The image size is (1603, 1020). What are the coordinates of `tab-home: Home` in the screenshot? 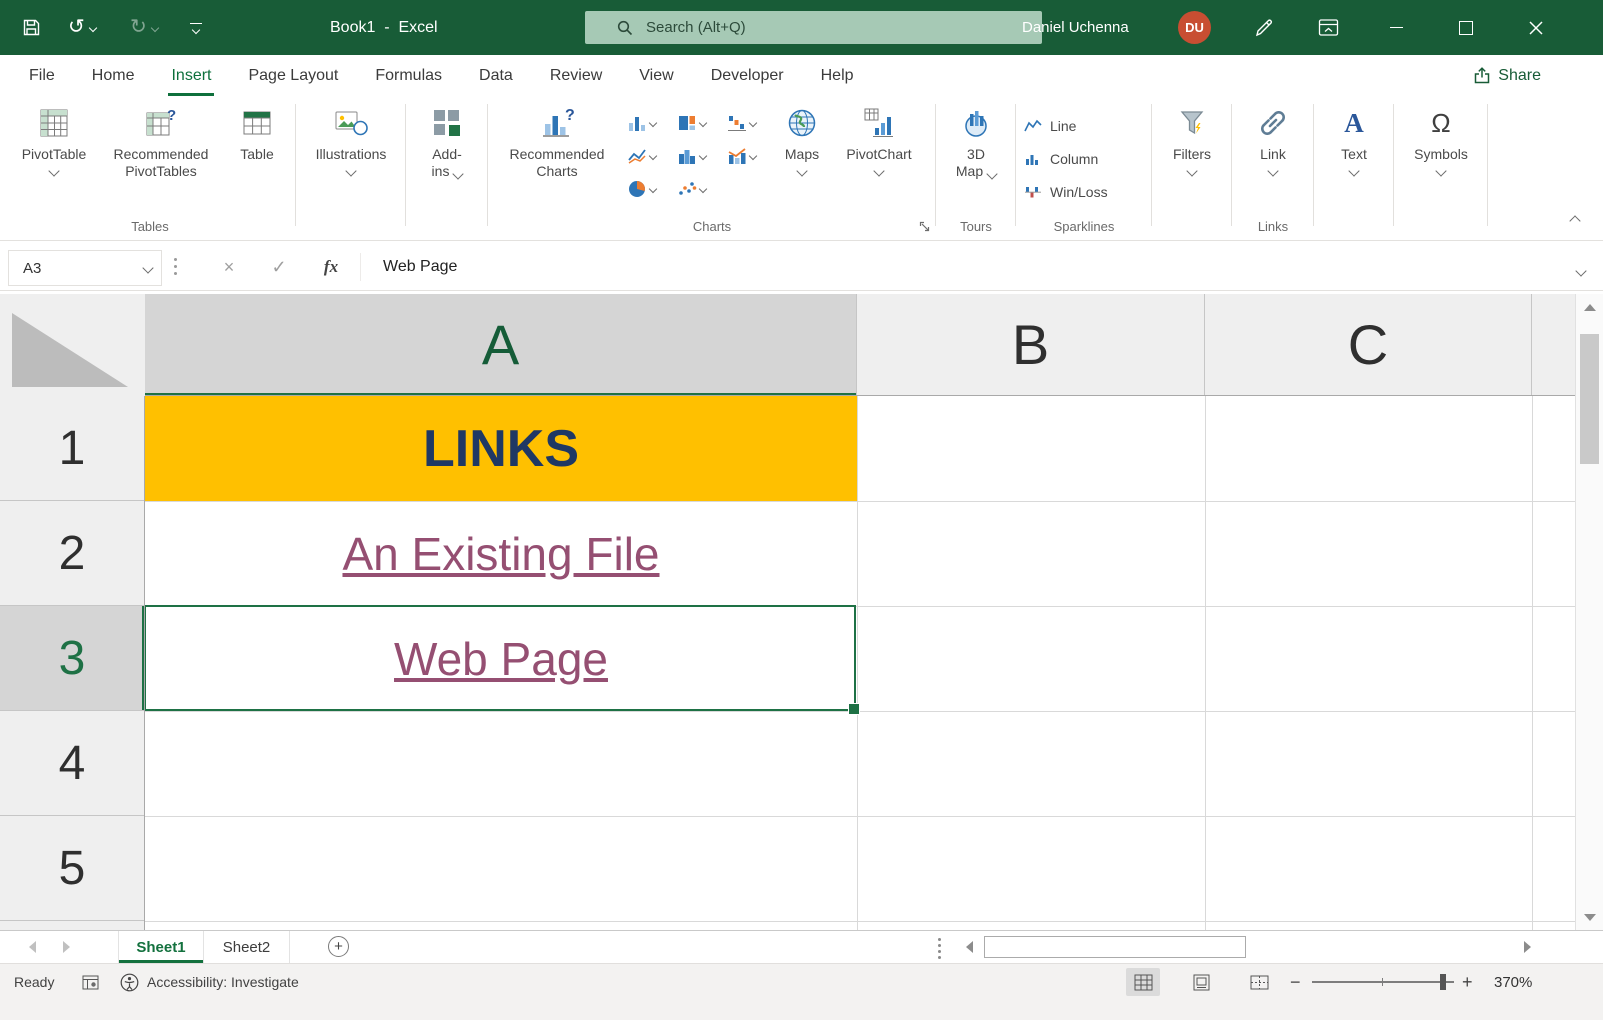 It's located at (113, 75).